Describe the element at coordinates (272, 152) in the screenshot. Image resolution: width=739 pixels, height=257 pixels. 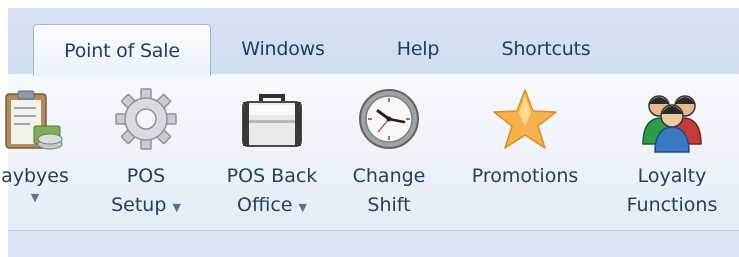
I see `pos-back-office-button: POS Back Office ▼` at that location.